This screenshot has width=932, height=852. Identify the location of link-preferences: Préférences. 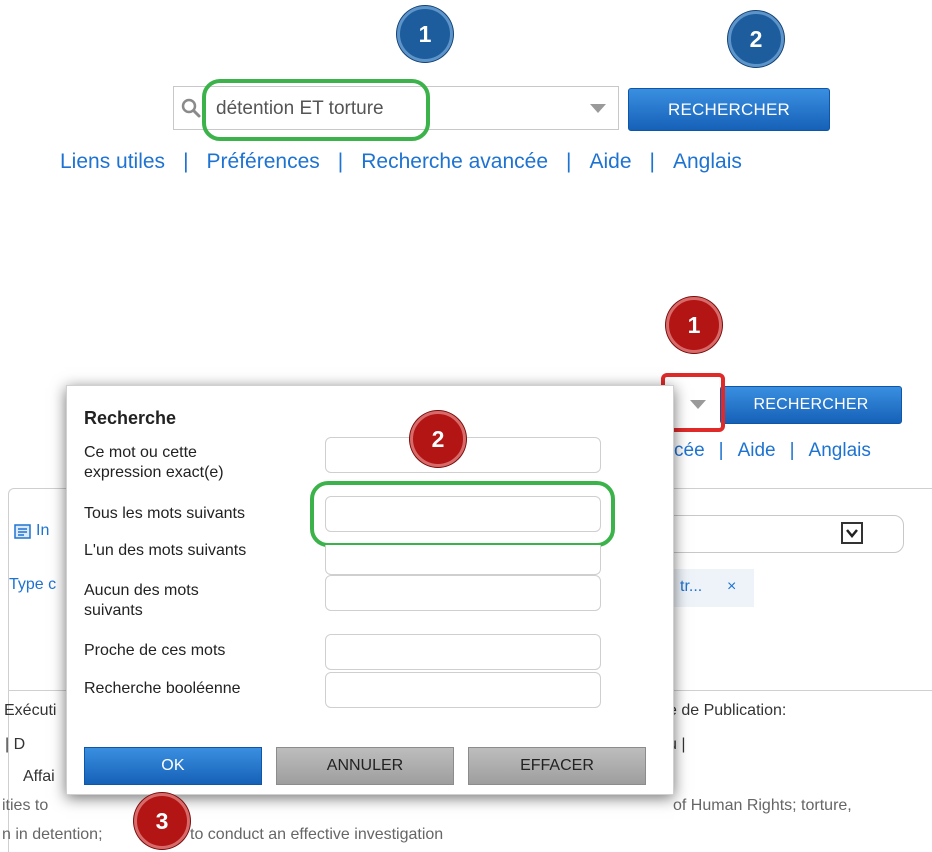
(263, 162).